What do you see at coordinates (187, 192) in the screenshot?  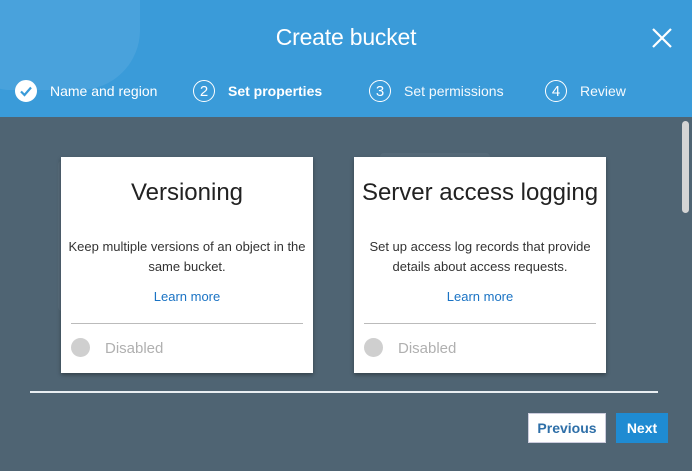 I see `card-title: Versioning` at bounding box center [187, 192].